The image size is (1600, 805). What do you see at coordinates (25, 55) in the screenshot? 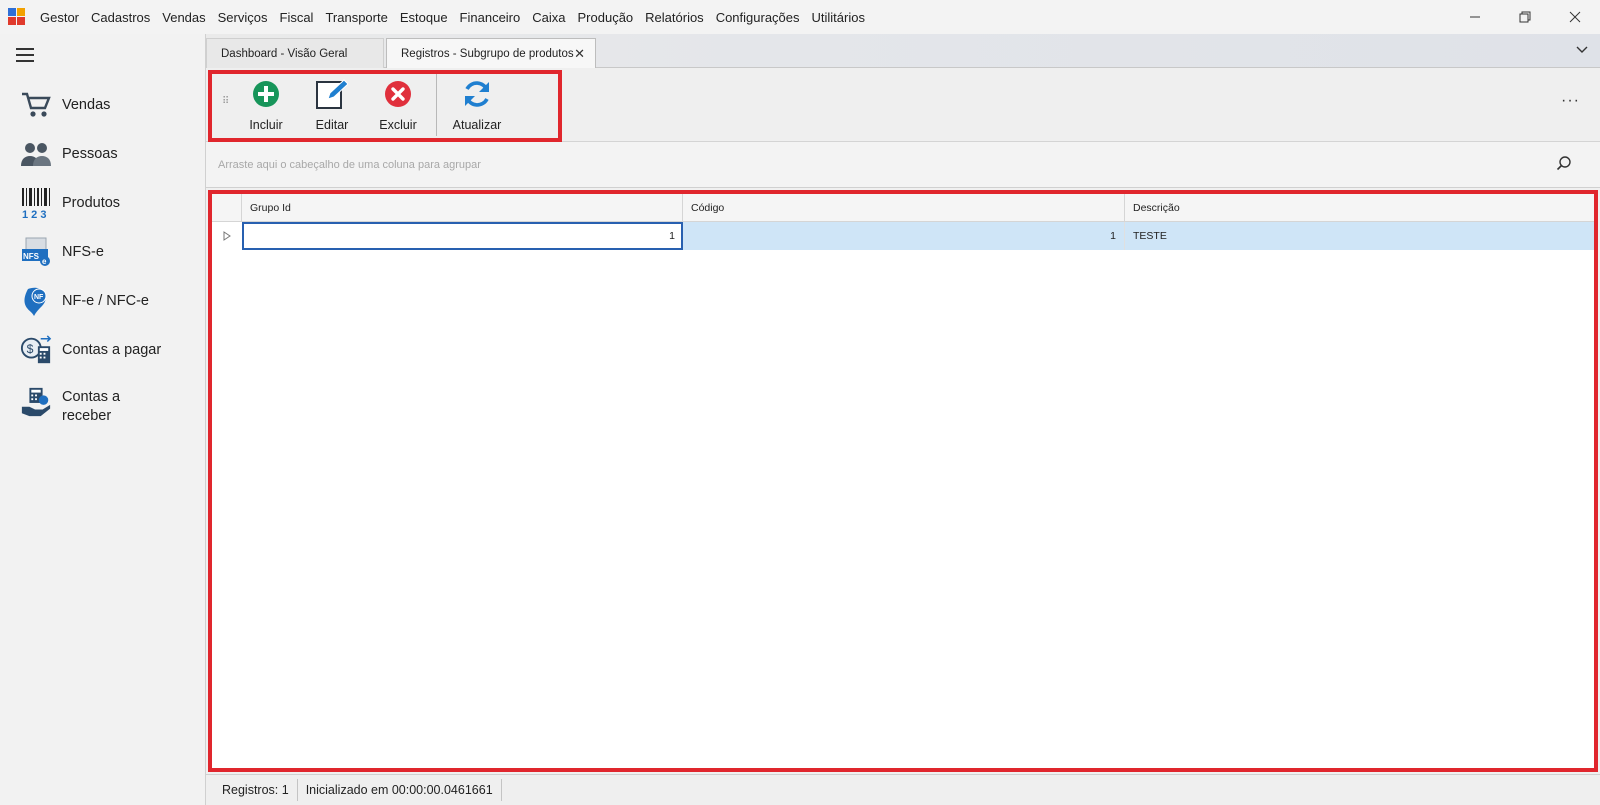
I see `hamburger-menu-icon` at bounding box center [25, 55].